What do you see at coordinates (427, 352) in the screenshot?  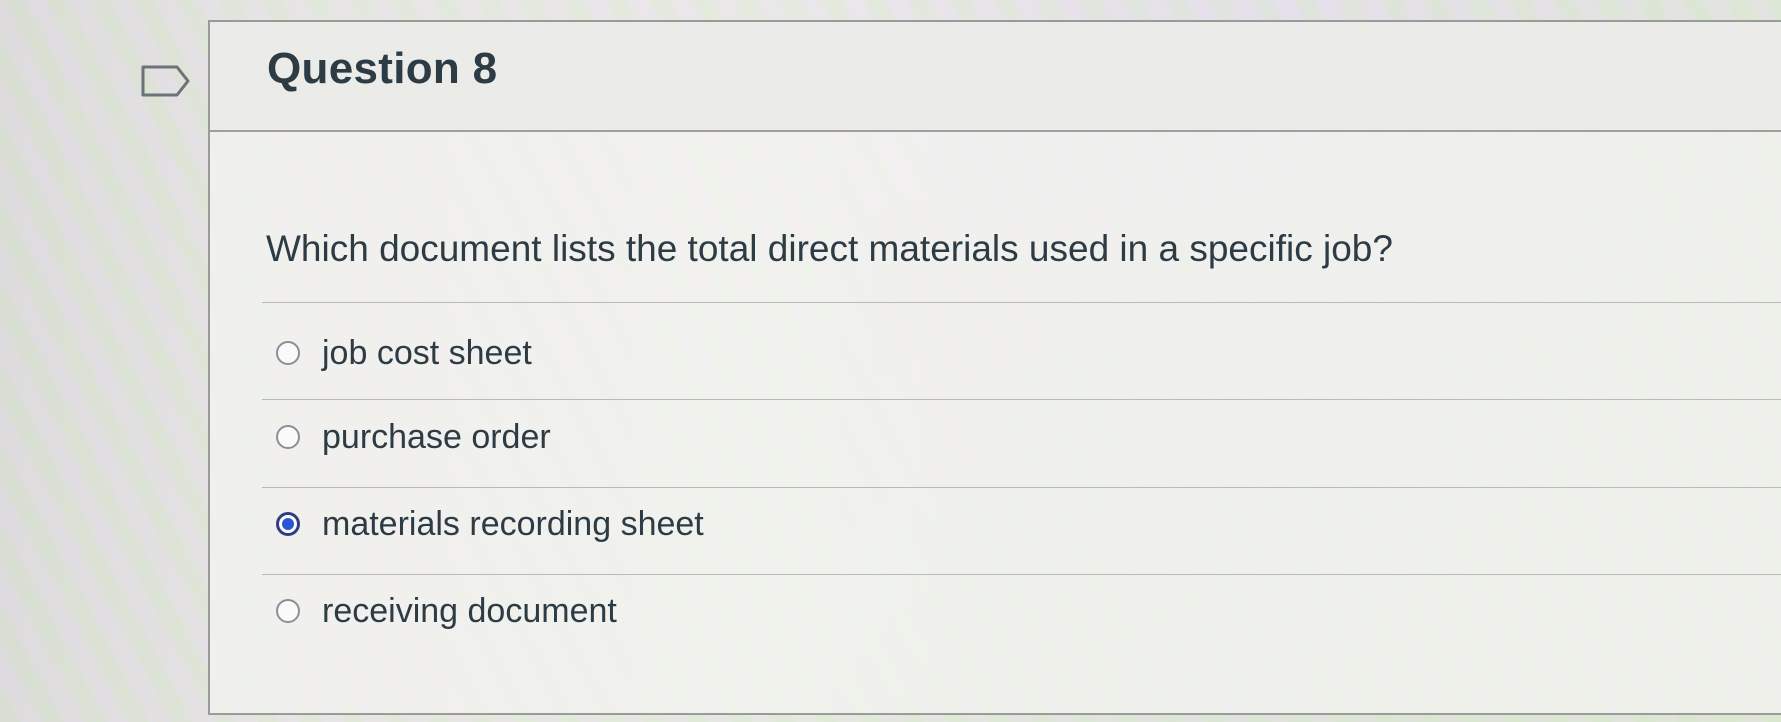 I see `answer-label: job cost sheet` at bounding box center [427, 352].